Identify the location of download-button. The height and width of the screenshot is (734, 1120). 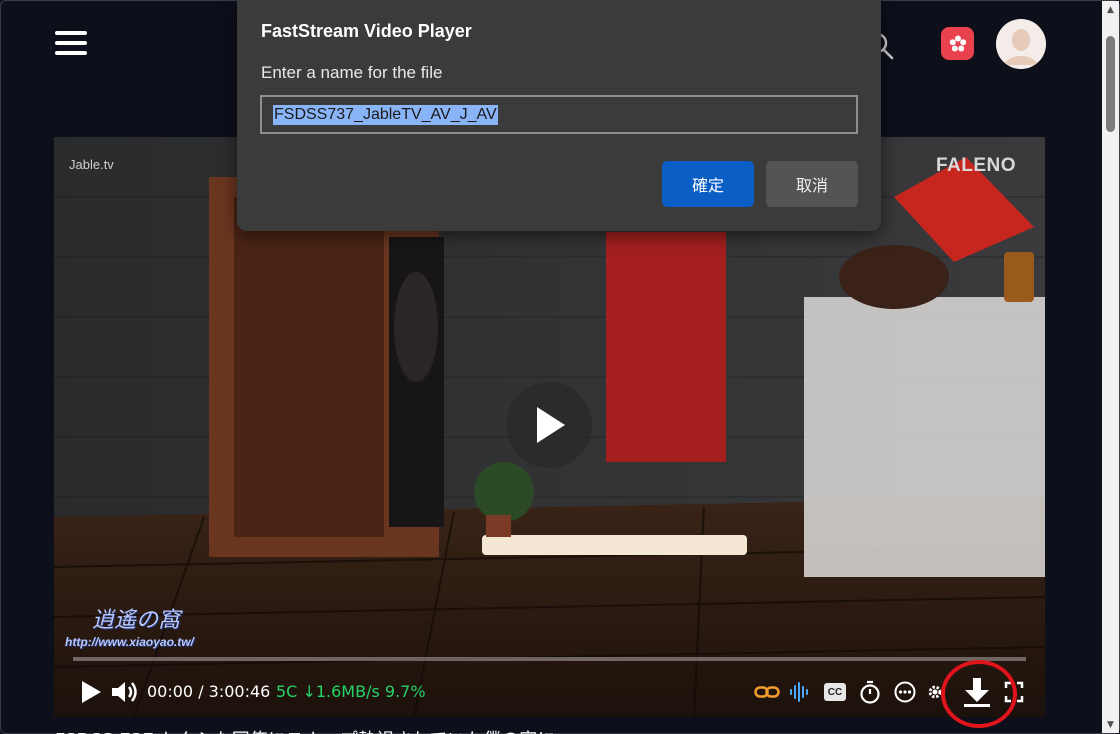
(977, 692).